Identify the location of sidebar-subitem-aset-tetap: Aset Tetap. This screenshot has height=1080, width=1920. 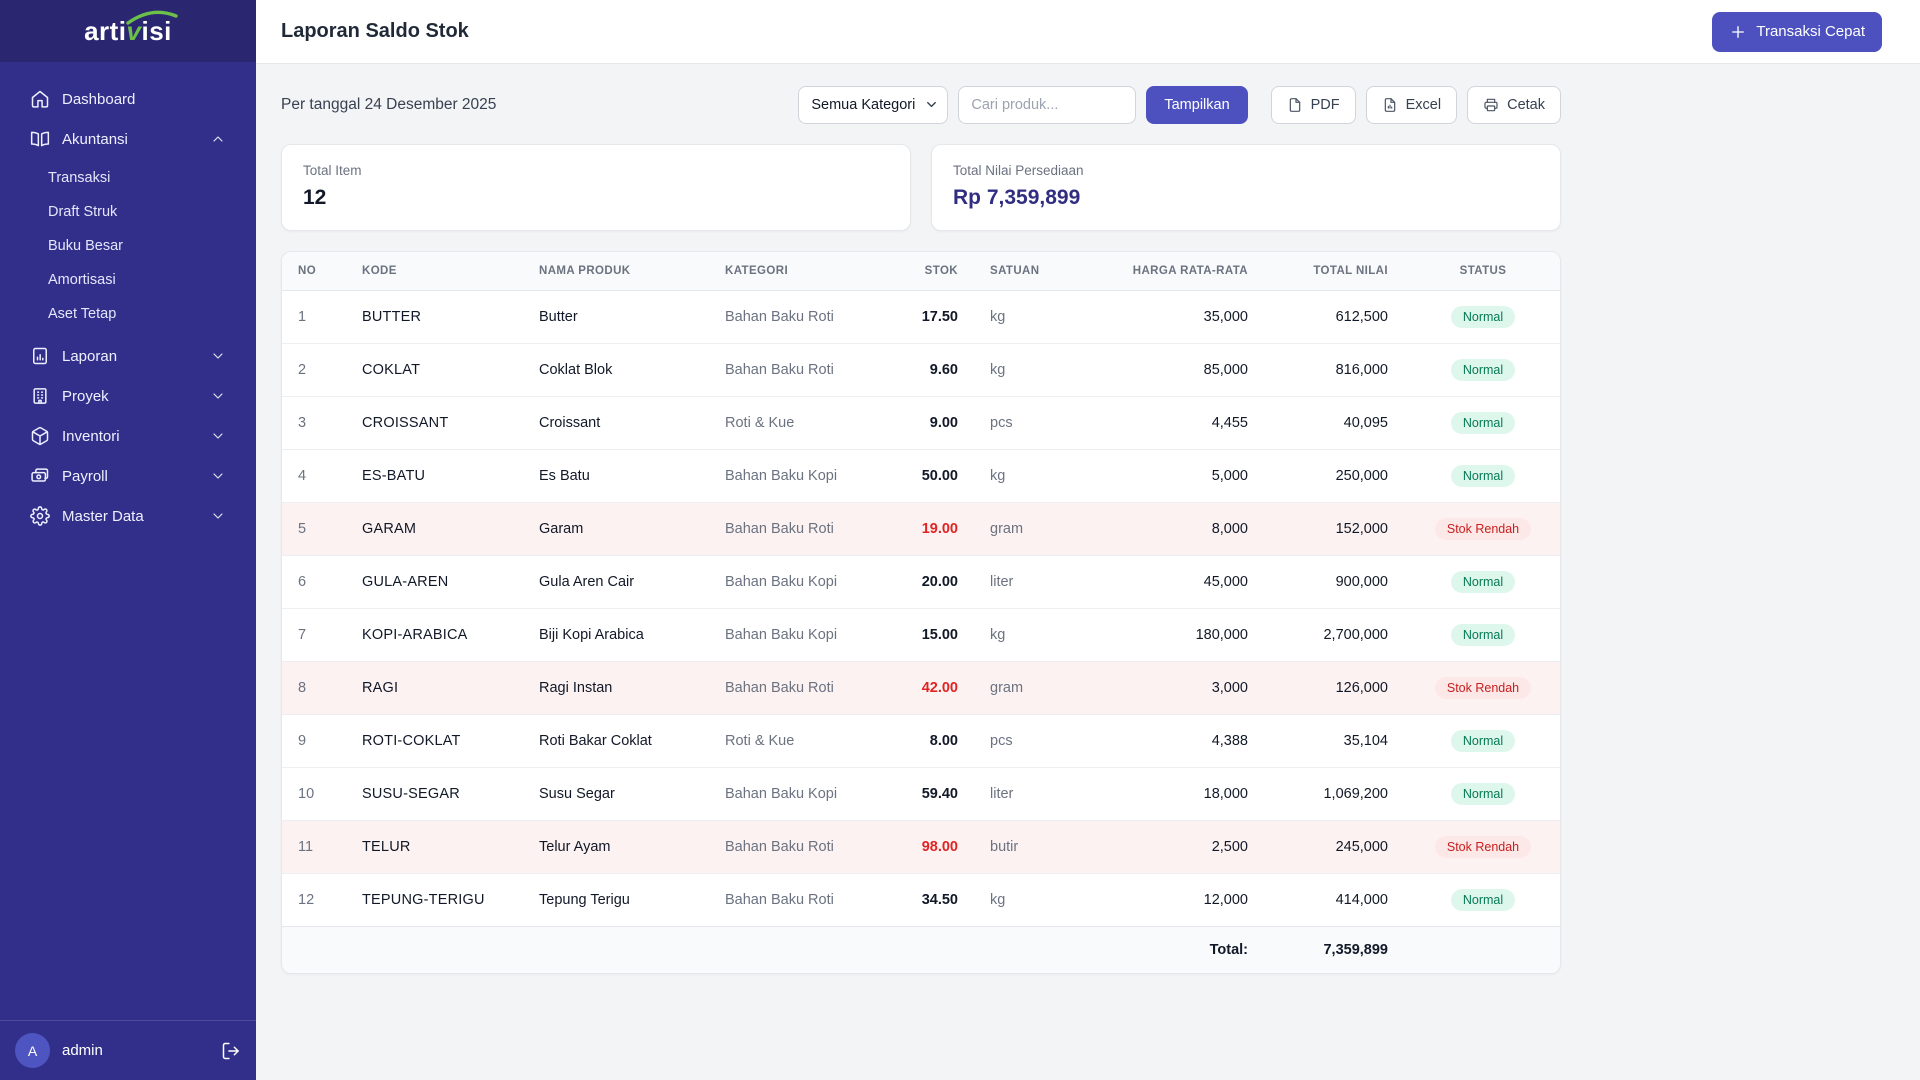
(144, 314).